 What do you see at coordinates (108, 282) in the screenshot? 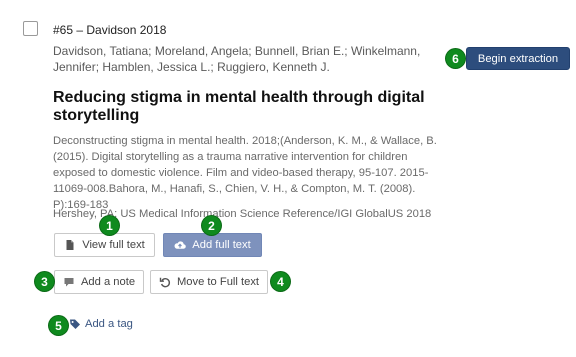
I see `add-note-label: Add a note` at bounding box center [108, 282].